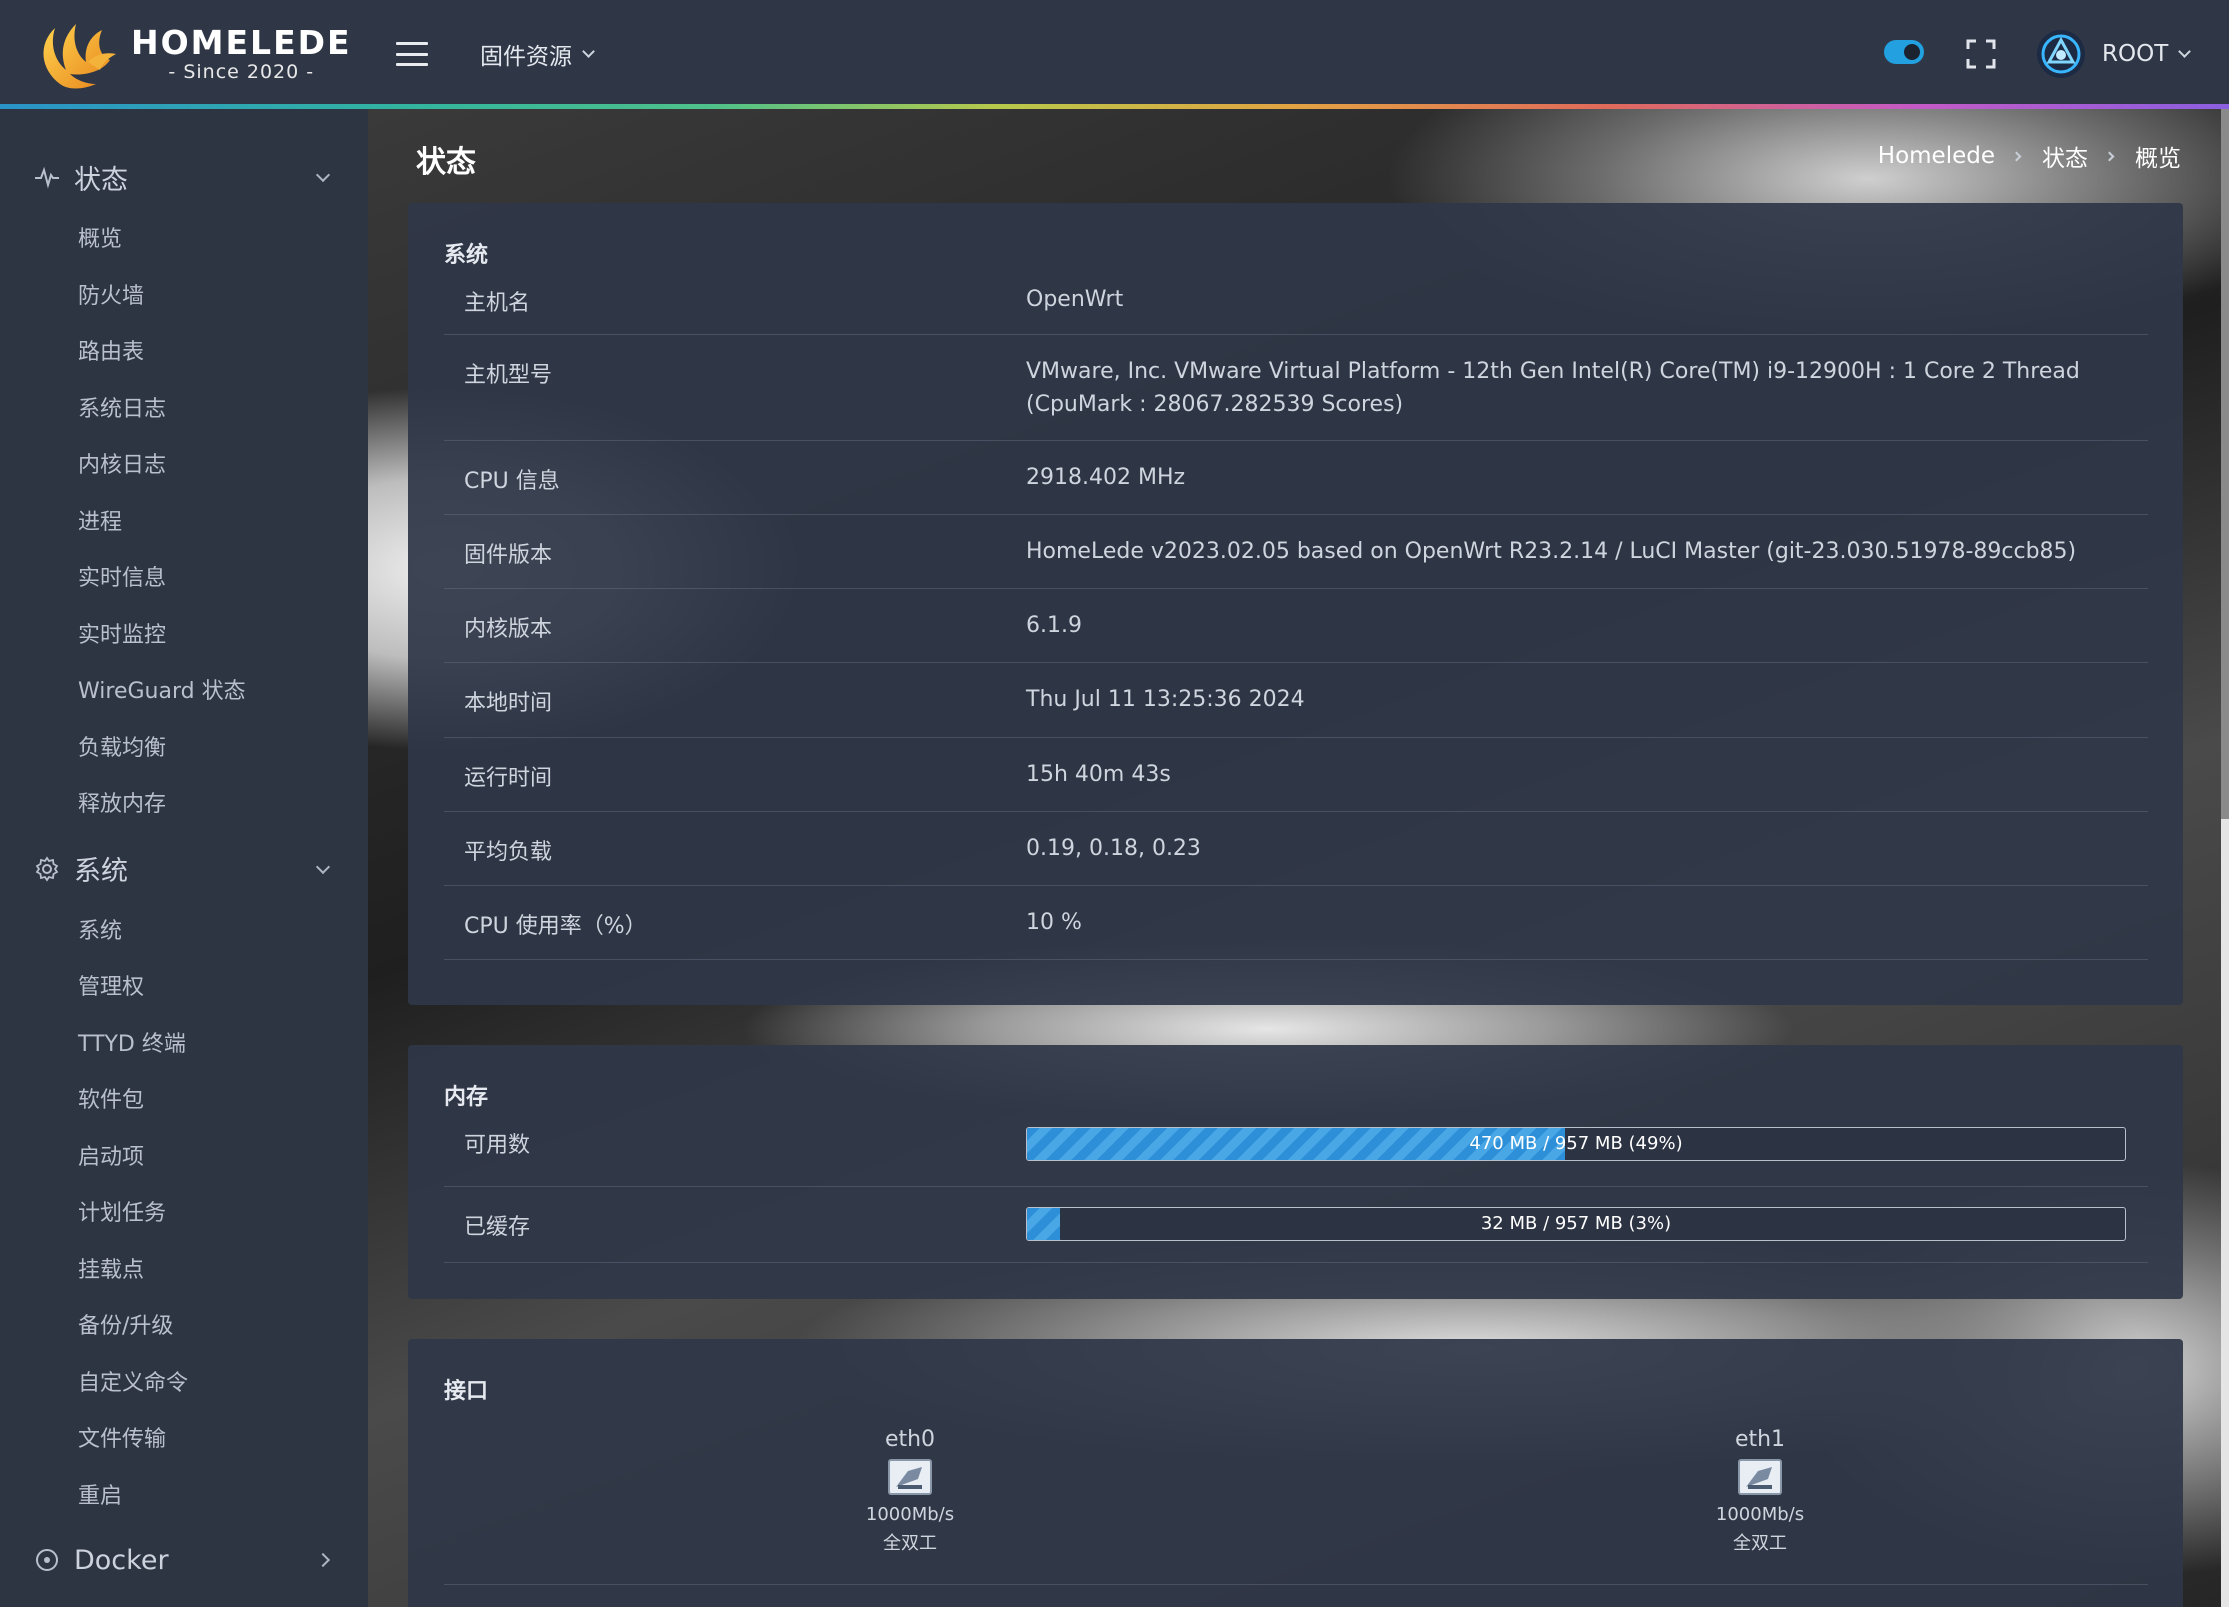 Image resolution: width=2229 pixels, height=1607 pixels. What do you see at coordinates (555, 926) in the screenshot?
I see `row-key: CPU 使用率（%）` at bounding box center [555, 926].